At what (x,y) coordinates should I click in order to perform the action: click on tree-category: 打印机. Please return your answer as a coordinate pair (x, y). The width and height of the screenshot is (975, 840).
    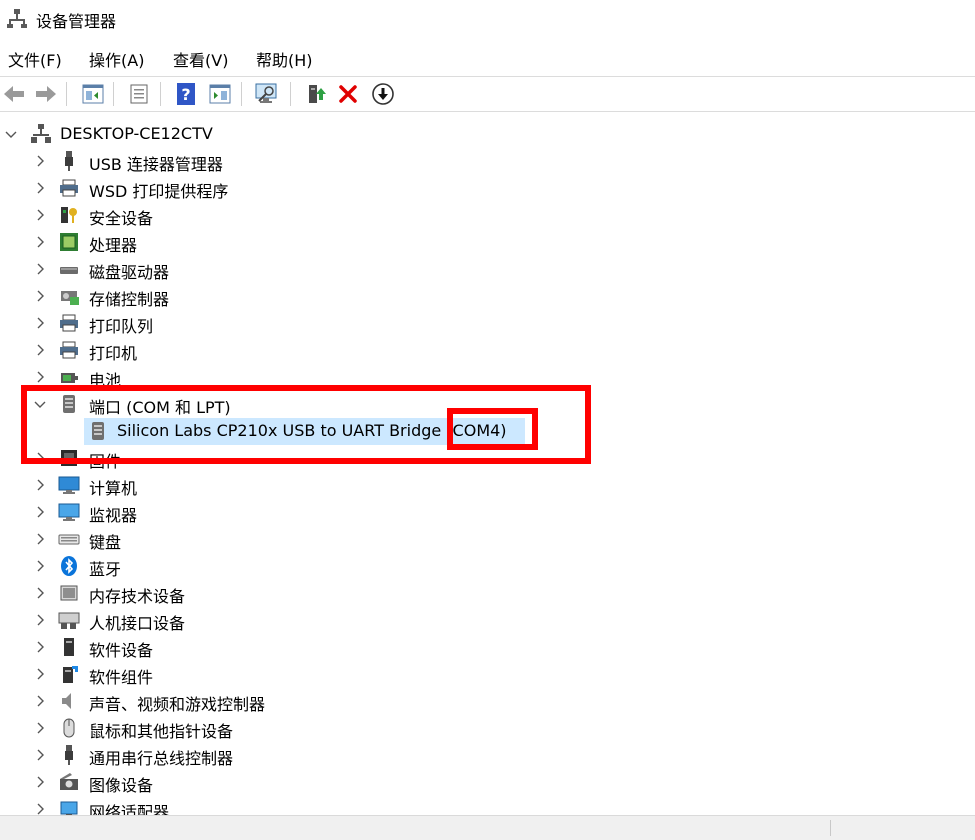
    Looking at the image, I should click on (487, 350).